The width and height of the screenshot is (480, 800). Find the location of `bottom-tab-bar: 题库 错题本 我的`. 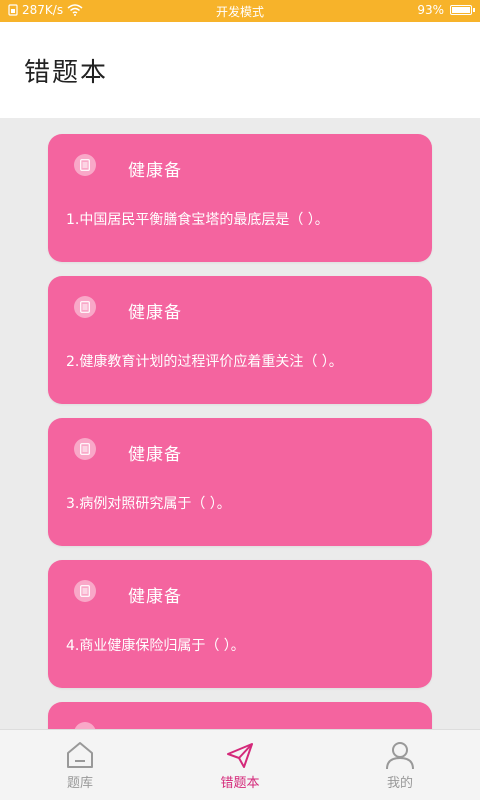

bottom-tab-bar: 题库 错题本 我的 is located at coordinates (240, 764).